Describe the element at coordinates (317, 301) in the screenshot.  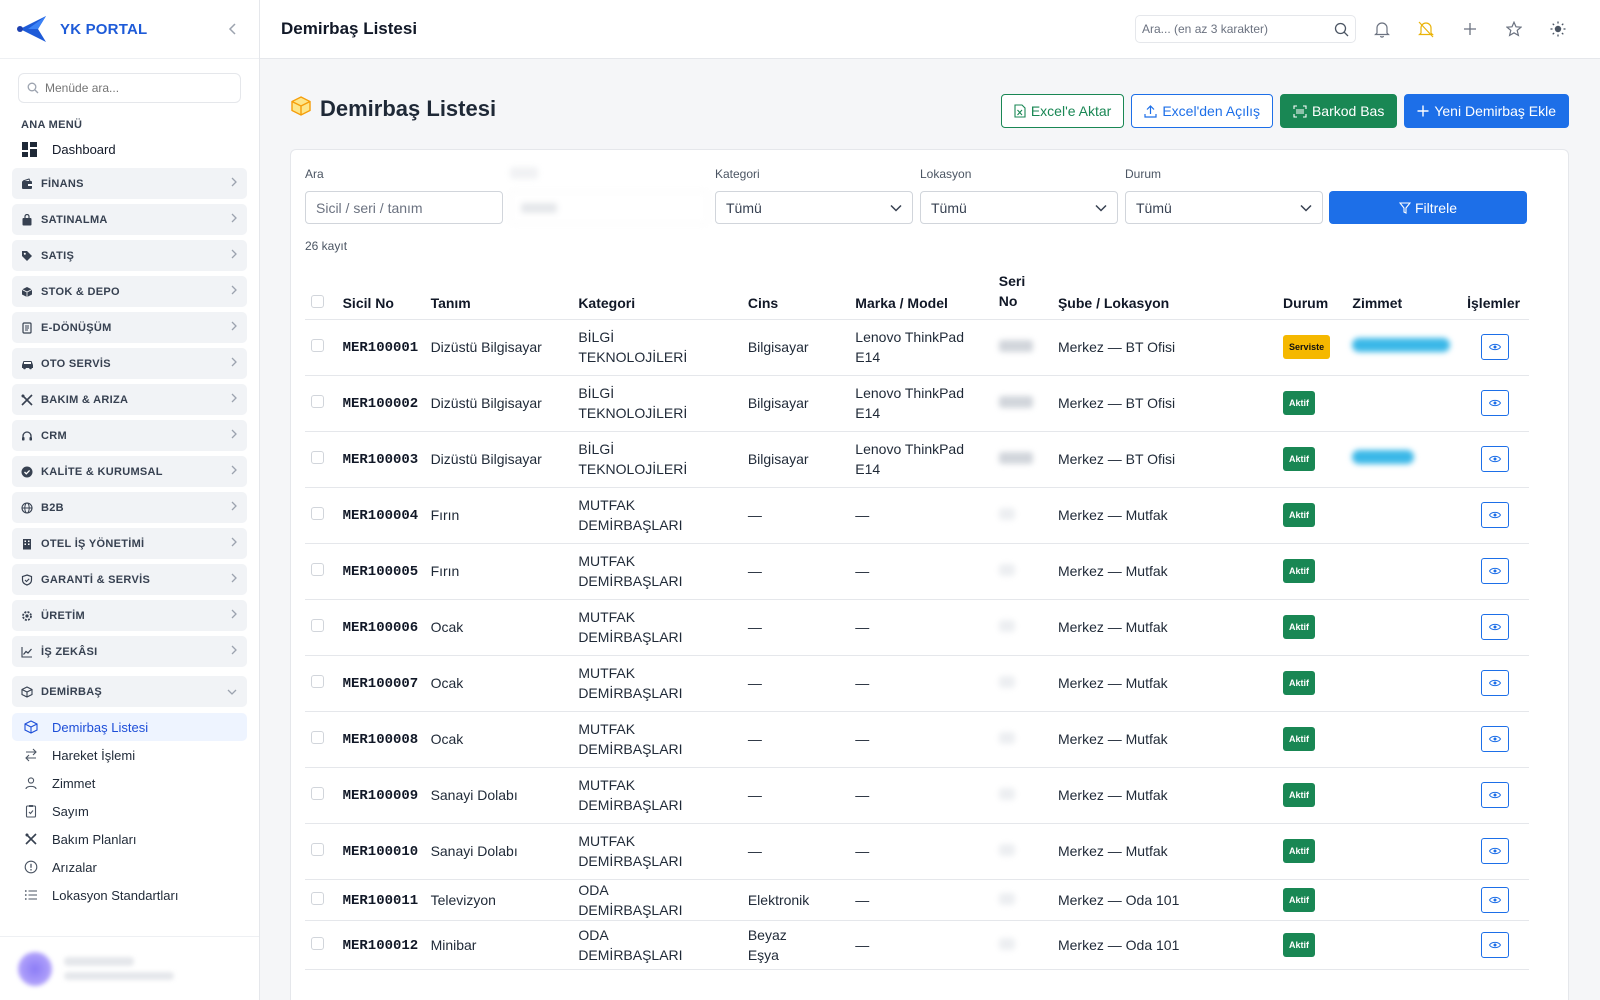
I see `select-all-checkbox` at that location.